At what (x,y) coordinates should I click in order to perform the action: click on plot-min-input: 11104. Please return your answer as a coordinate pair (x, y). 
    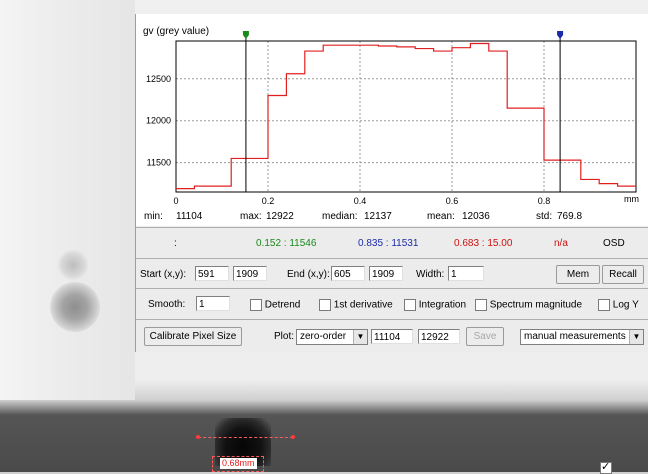
    Looking at the image, I should click on (392, 336).